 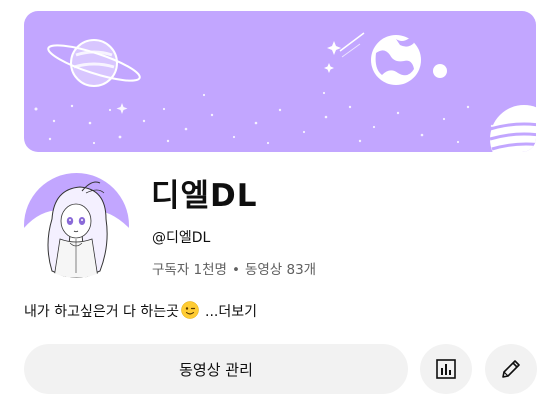 I want to click on video-count: 동영상 83개, so click(x=280, y=270).